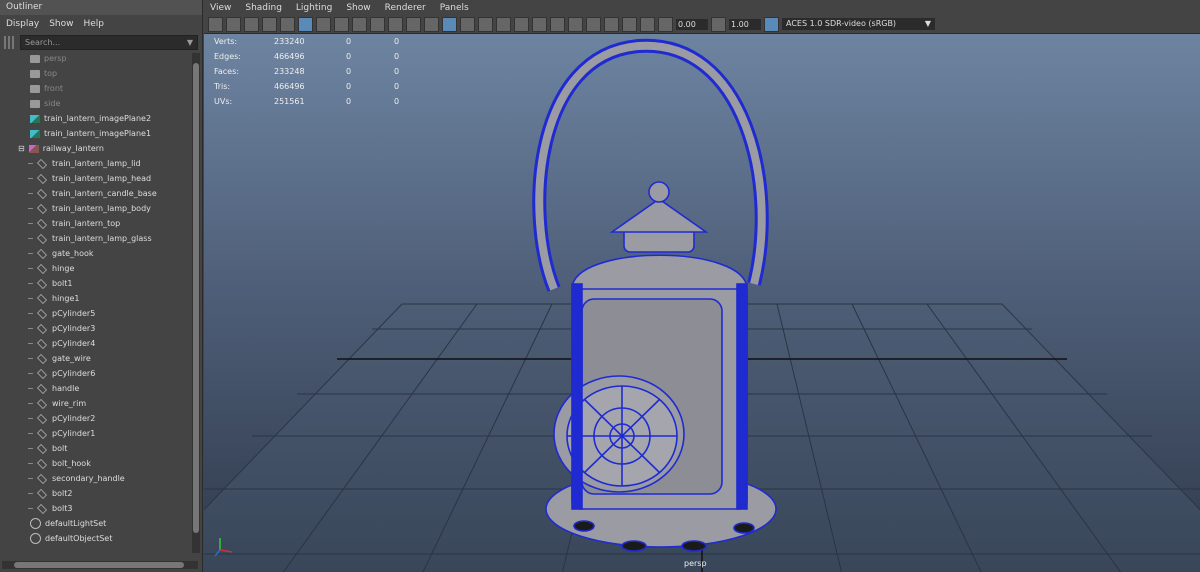  What do you see at coordinates (95, 283) in the screenshot?
I see `outliner-item: bolt1` at bounding box center [95, 283].